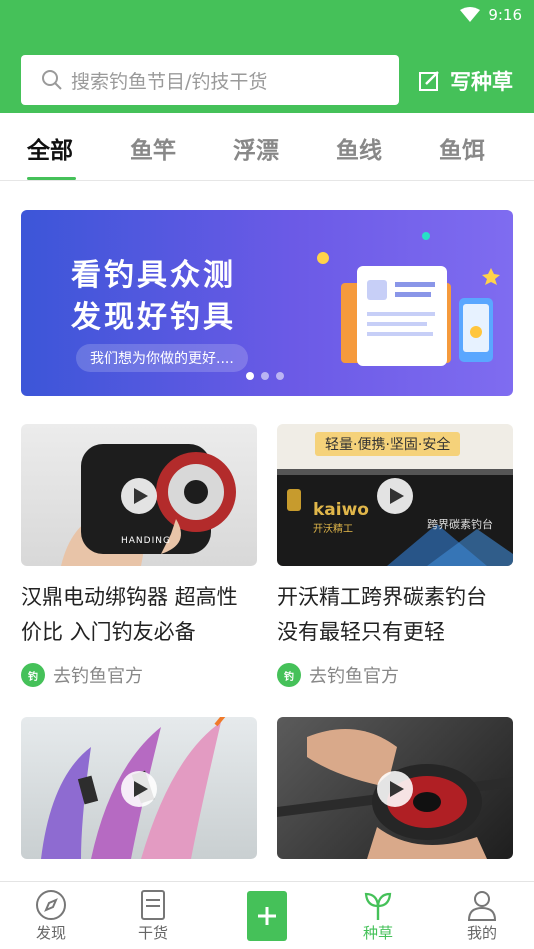  I want to click on category-tabs: 全部 鱼竿 浮漂 鱼线 鱼饵, so click(267, 147).